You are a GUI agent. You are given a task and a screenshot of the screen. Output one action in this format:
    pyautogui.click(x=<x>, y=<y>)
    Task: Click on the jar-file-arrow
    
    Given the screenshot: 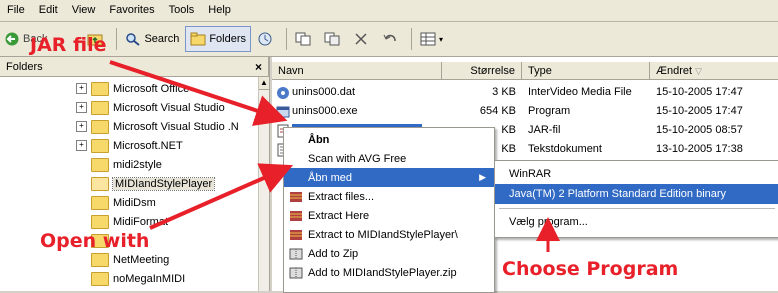 What is the action you would take?
    pyautogui.click(x=198, y=93)
    